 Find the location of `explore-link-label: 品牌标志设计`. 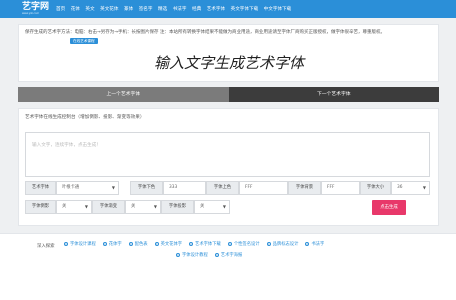

explore-link-label: 品牌标志设计 is located at coordinates (285, 244).